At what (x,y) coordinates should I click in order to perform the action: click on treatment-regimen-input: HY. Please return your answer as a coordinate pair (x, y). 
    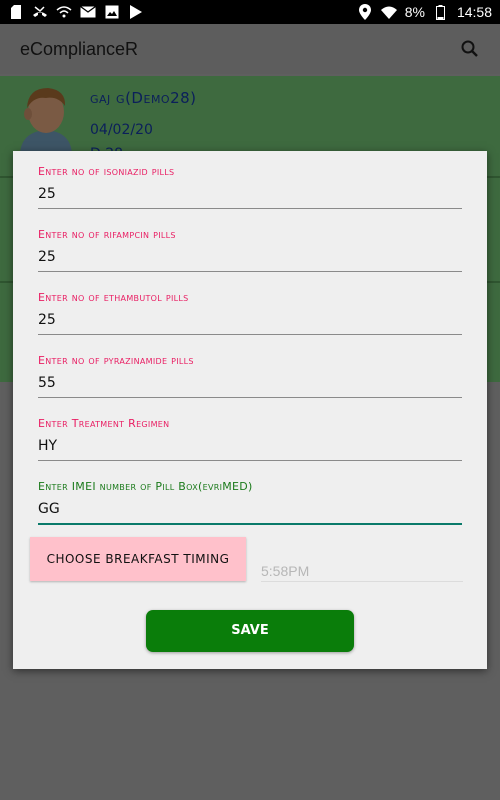
    Looking at the image, I should click on (250, 448).